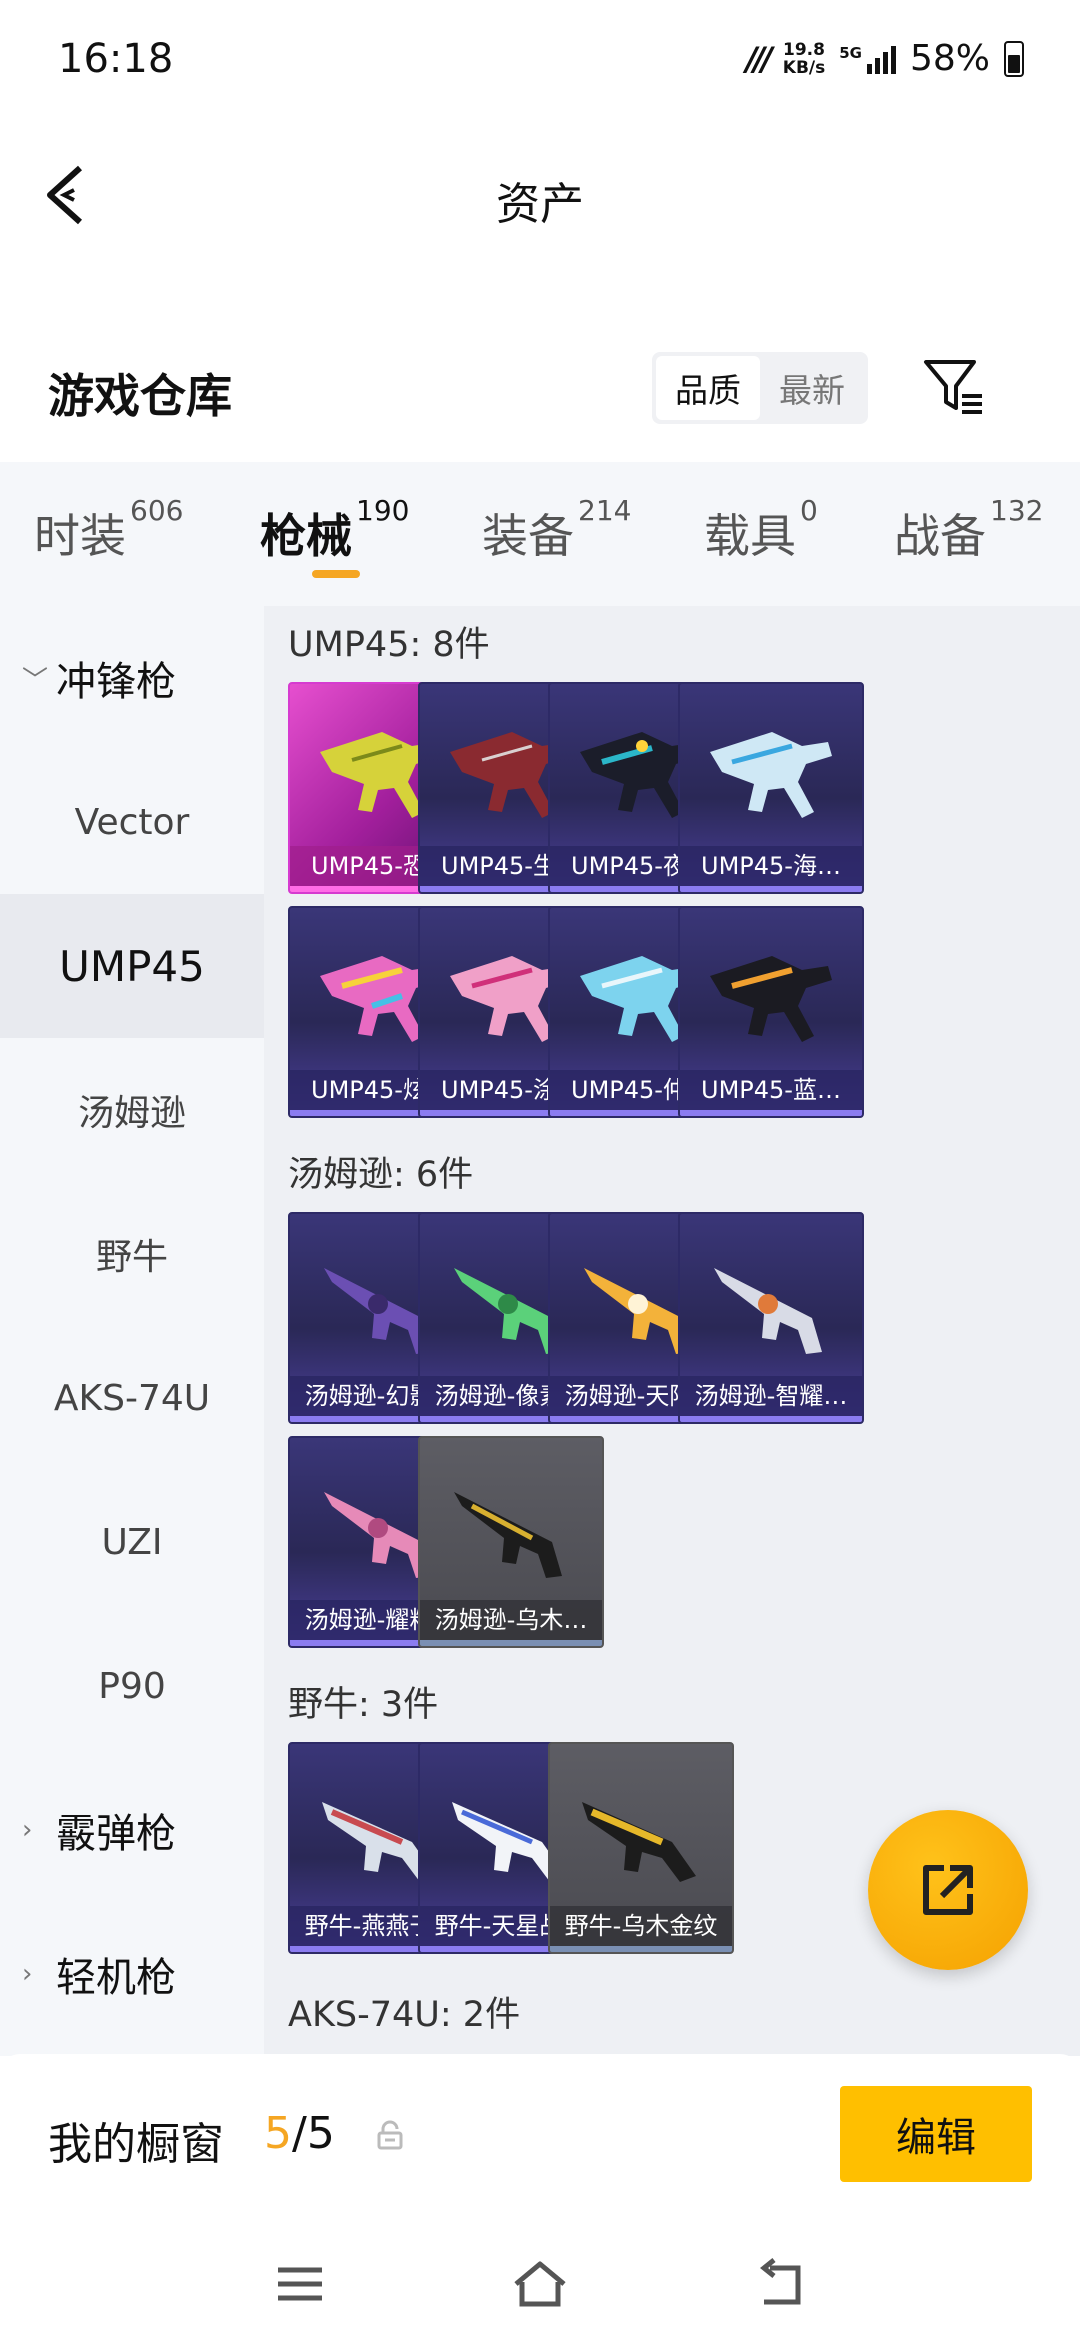 Image resolution: width=1080 pixels, height=2344 pixels. I want to click on sort-quality-button: 品质, so click(708, 388).